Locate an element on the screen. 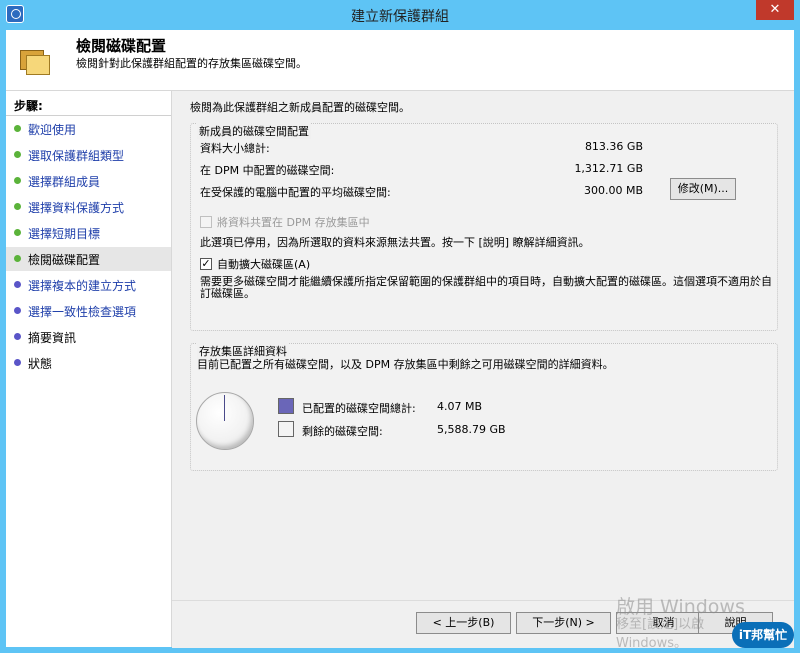 This screenshot has height=653, width=800. avg-protected-value: 300.00 MB is located at coordinates (613, 190).